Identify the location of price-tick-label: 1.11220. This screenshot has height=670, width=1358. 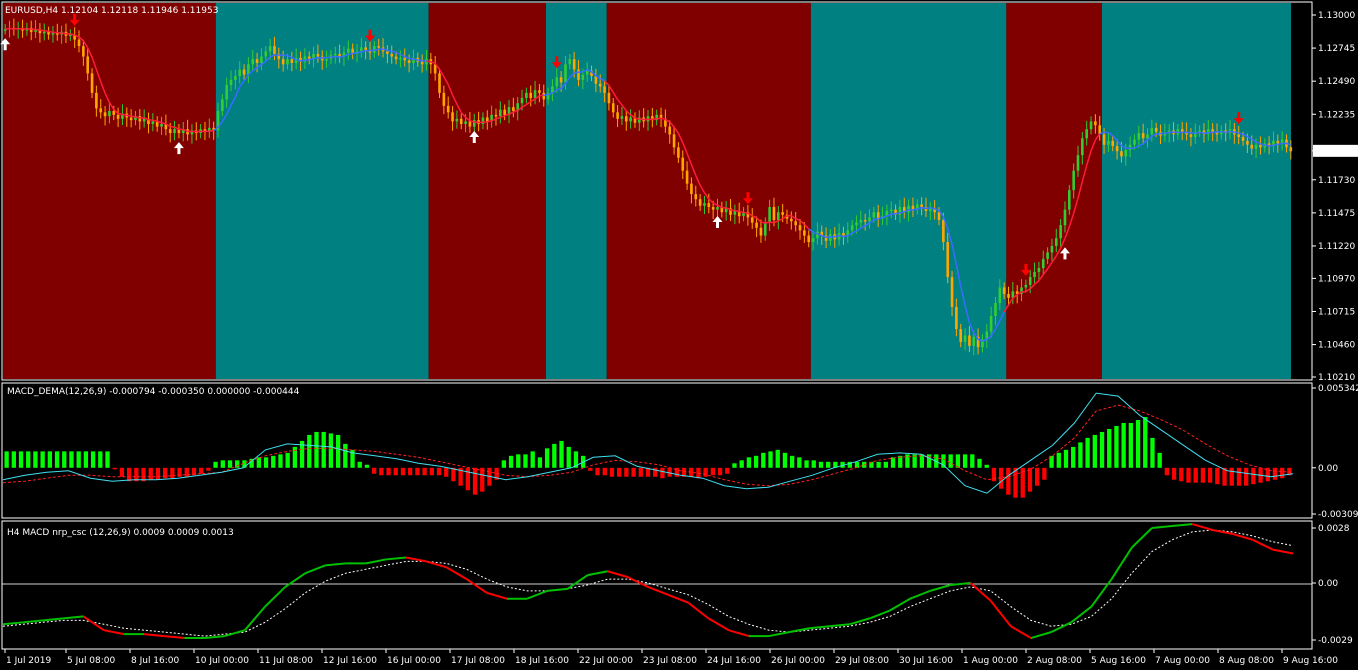
(1336, 247).